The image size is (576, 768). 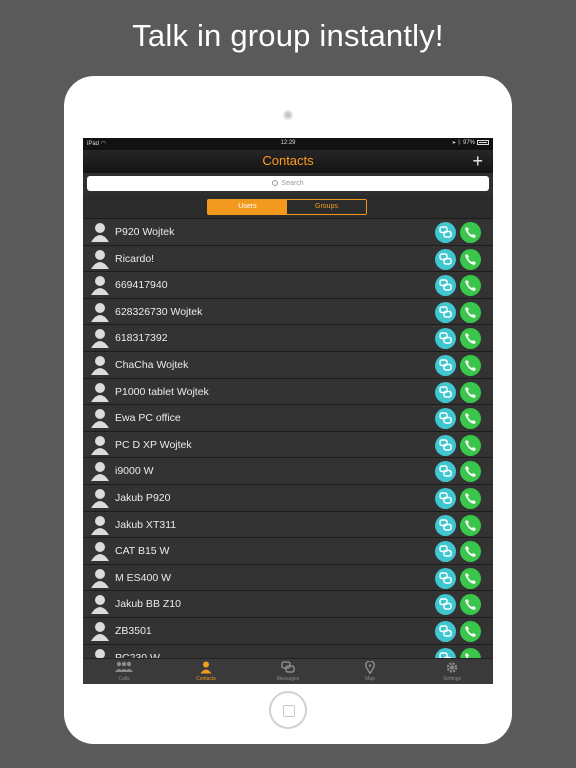 I want to click on tab-messages: Messages, so click(x=288, y=671).